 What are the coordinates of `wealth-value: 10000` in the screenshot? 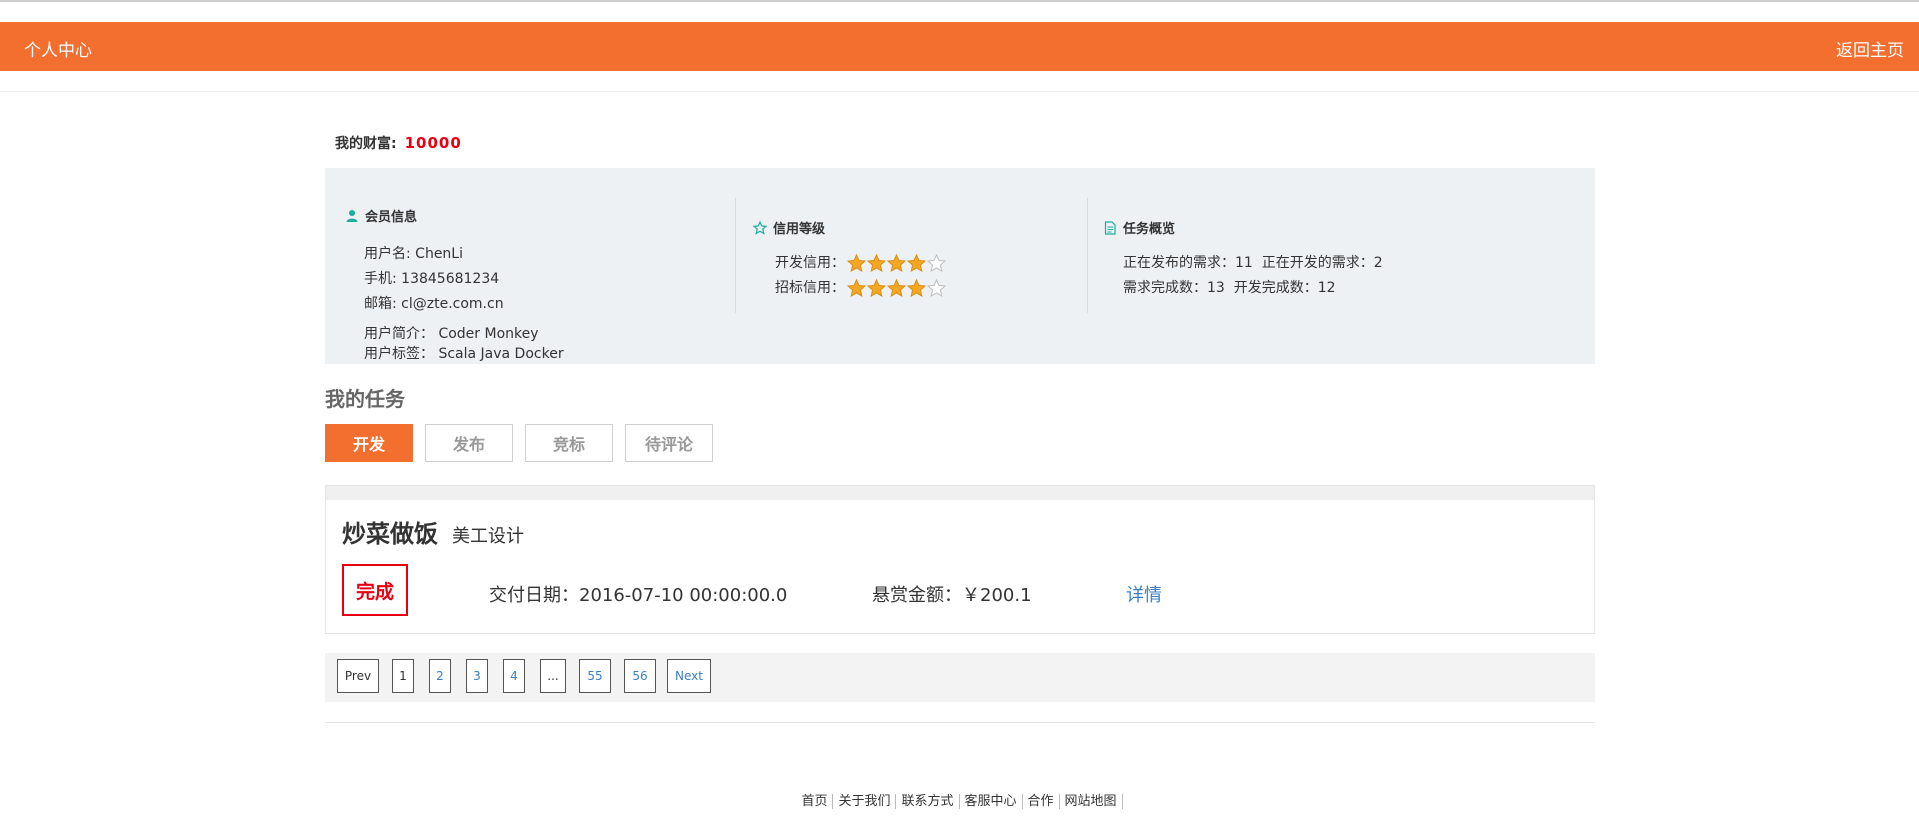 It's located at (433, 143).